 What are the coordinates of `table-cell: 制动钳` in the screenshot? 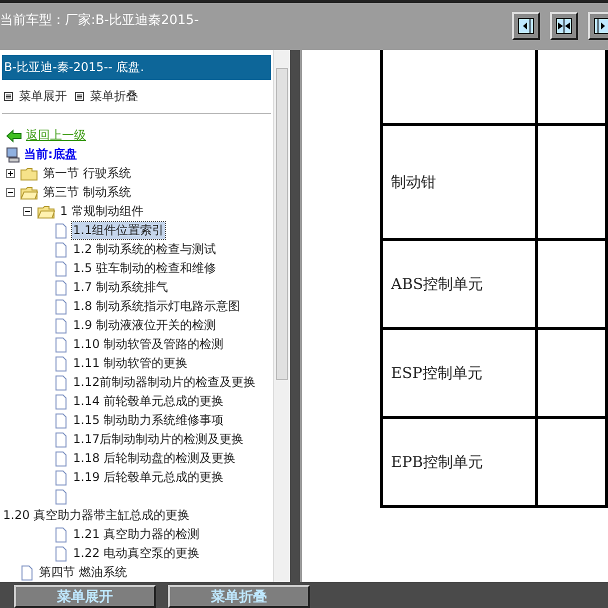 It's located at (459, 182).